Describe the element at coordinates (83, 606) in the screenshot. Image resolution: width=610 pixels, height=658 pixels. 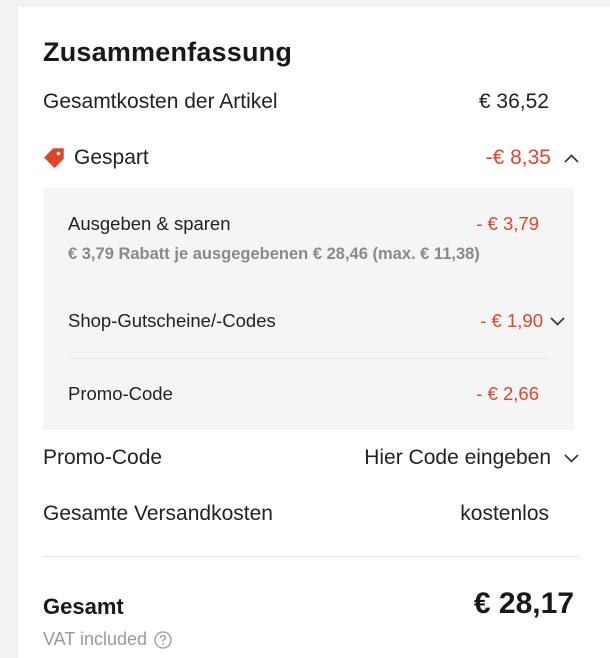
I see `total-label: Gesamt` at that location.